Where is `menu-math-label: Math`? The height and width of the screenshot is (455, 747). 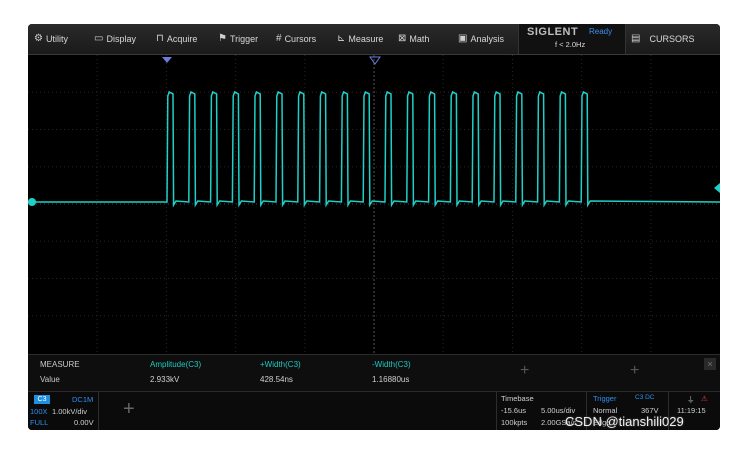 menu-math-label: Math is located at coordinates (419, 39).